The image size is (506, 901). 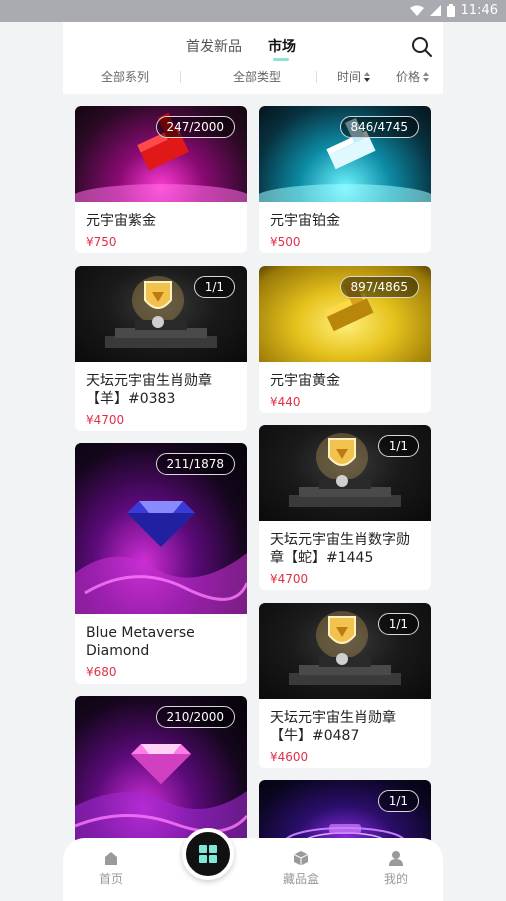 What do you see at coordinates (289, 757) in the screenshot?
I see `product-price: ¥4600` at bounding box center [289, 757].